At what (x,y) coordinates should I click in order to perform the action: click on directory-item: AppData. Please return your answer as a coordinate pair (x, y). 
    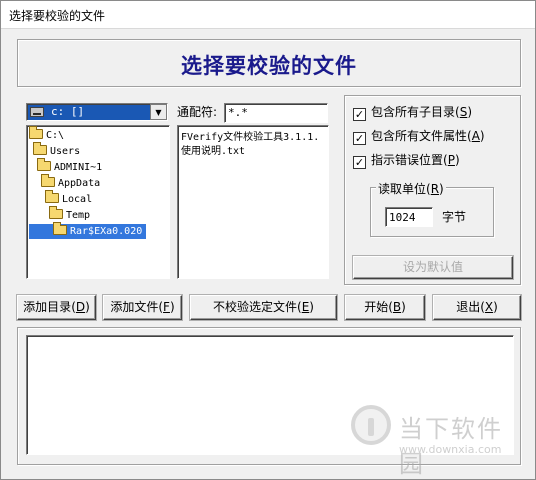
    Looking at the image, I should click on (71, 182).